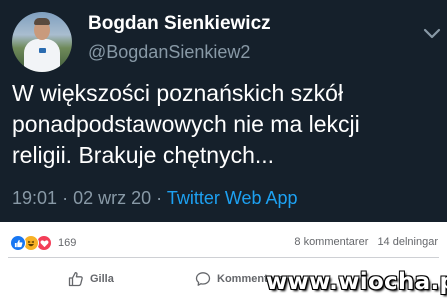  What do you see at coordinates (42, 50) in the screenshot?
I see `avatar-shirt-logo` at bounding box center [42, 50].